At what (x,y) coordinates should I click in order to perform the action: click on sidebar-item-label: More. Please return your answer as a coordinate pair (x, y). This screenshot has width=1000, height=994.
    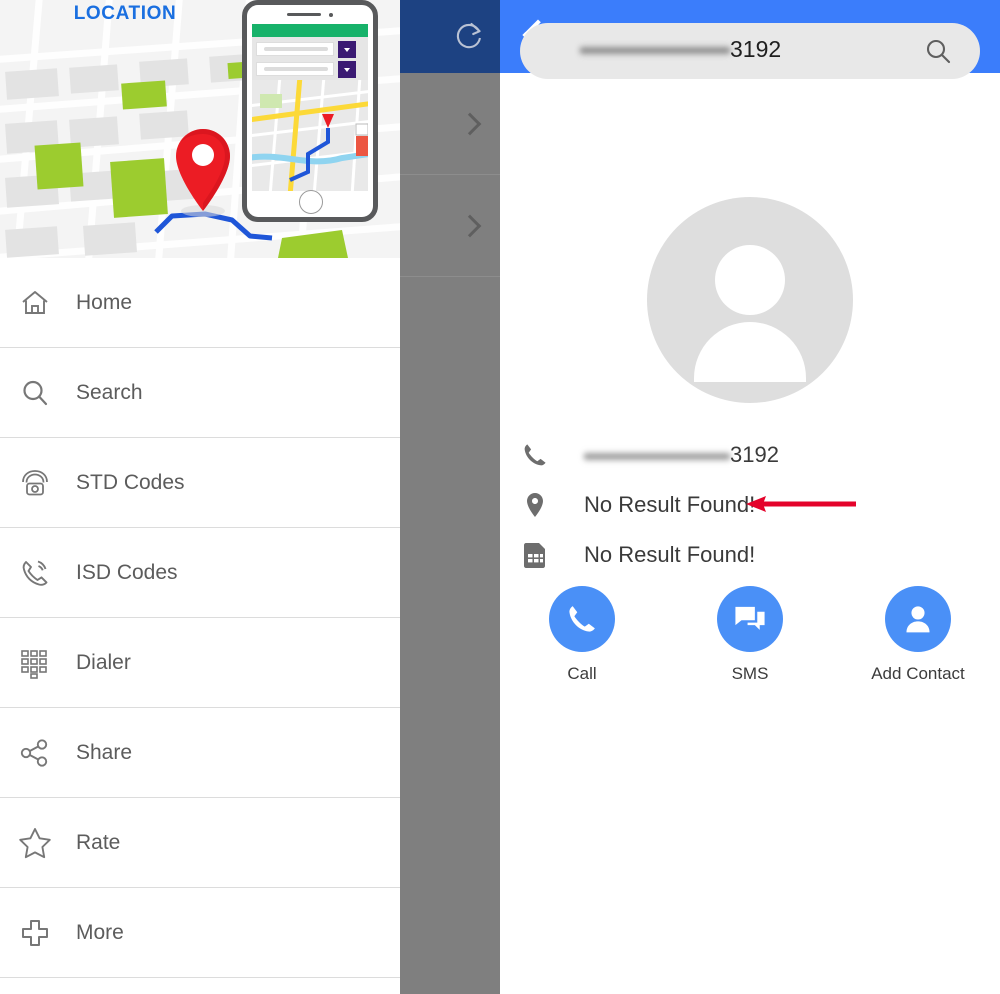
    Looking at the image, I should click on (100, 932).